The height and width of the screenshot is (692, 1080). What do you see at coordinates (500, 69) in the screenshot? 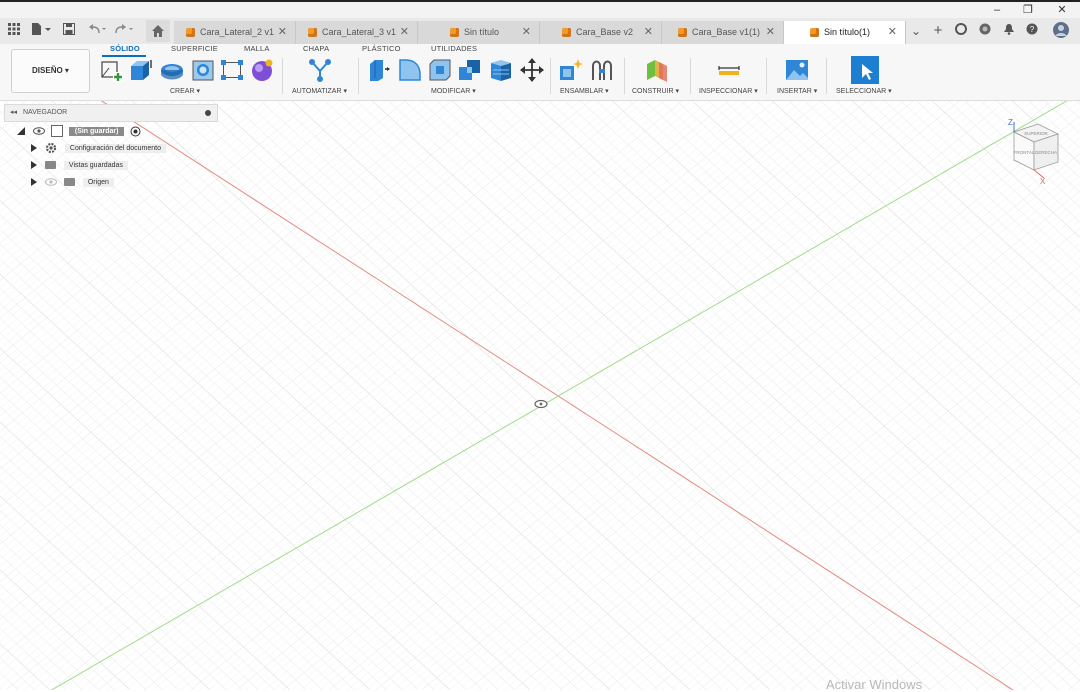
I see `shell-icon` at bounding box center [500, 69].